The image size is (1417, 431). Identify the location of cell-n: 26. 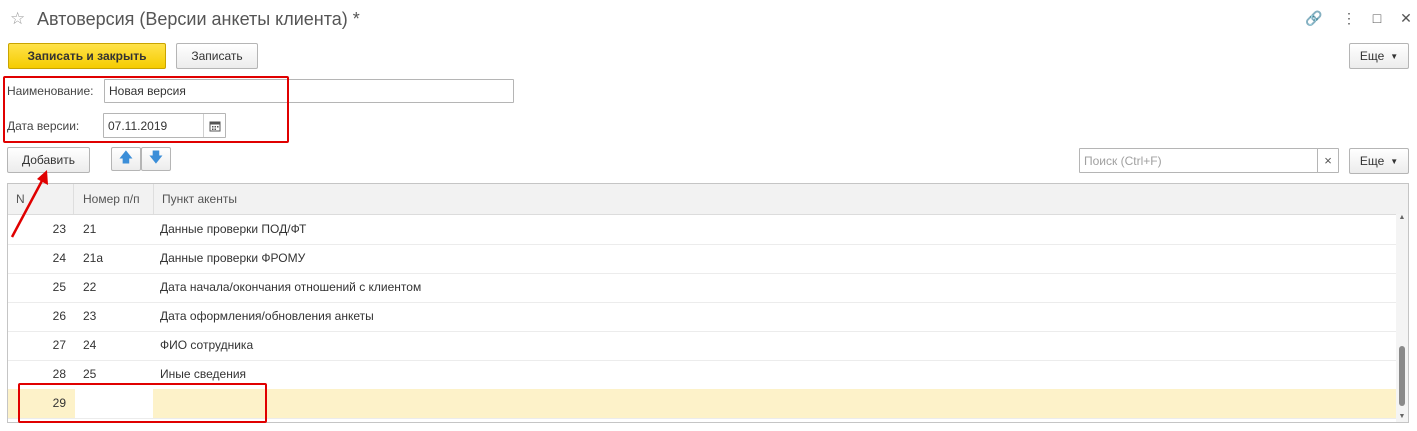
(59, 316).